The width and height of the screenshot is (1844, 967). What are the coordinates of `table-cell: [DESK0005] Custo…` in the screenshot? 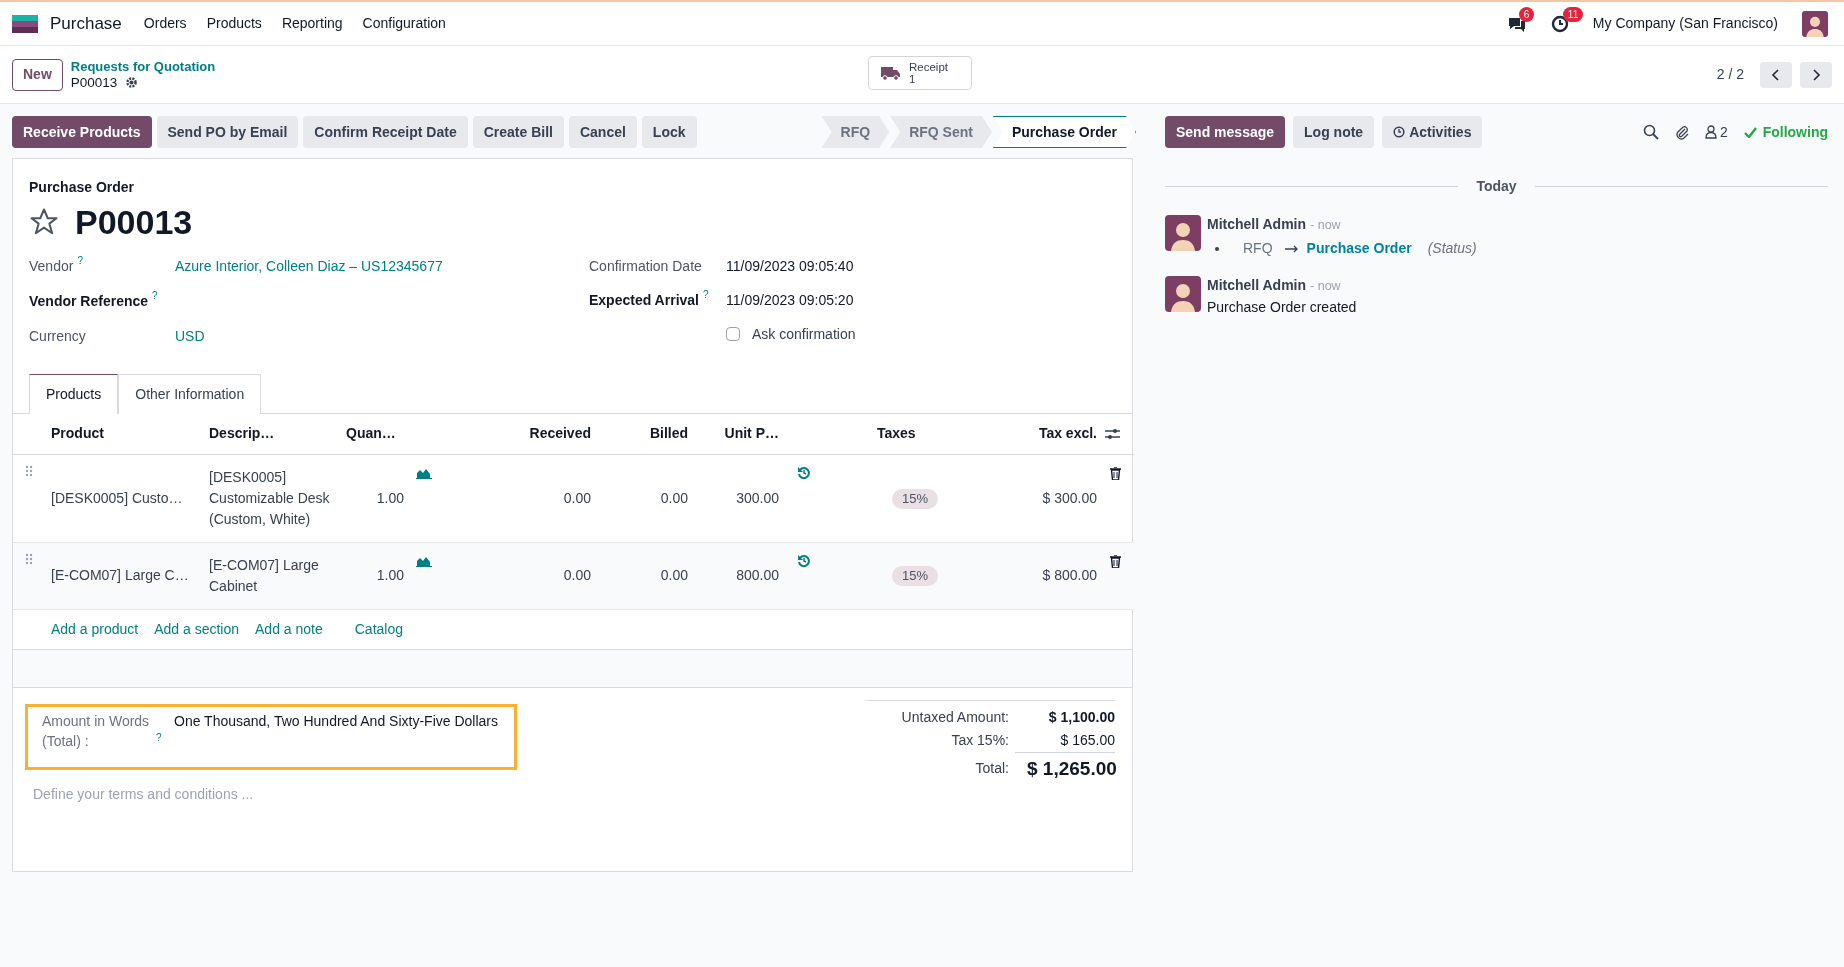 It's located at (117, 497).